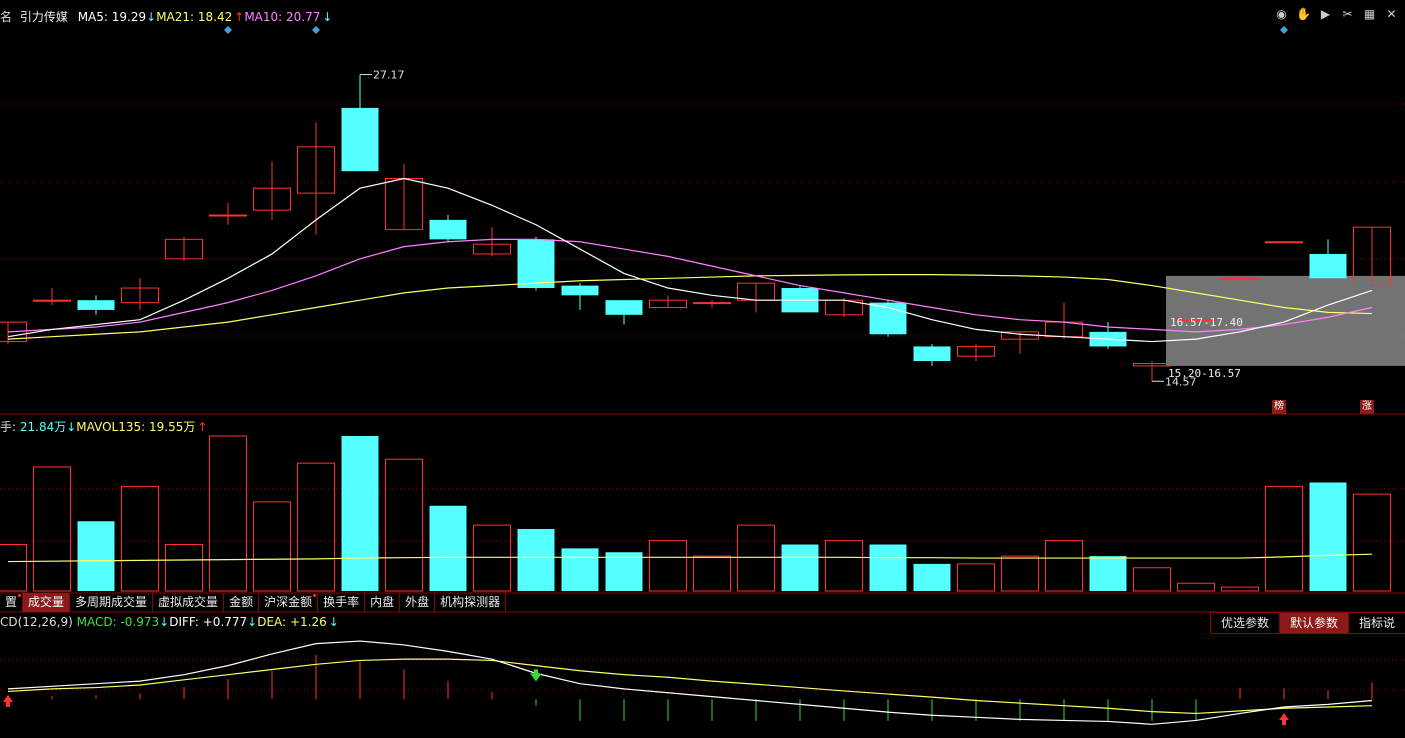 The width and height of the screenshot is (1405, 738). Describe the element at coordinates (36, 622) in the screenshot. I see `macd-label: CD(12,26,9)` at that location.